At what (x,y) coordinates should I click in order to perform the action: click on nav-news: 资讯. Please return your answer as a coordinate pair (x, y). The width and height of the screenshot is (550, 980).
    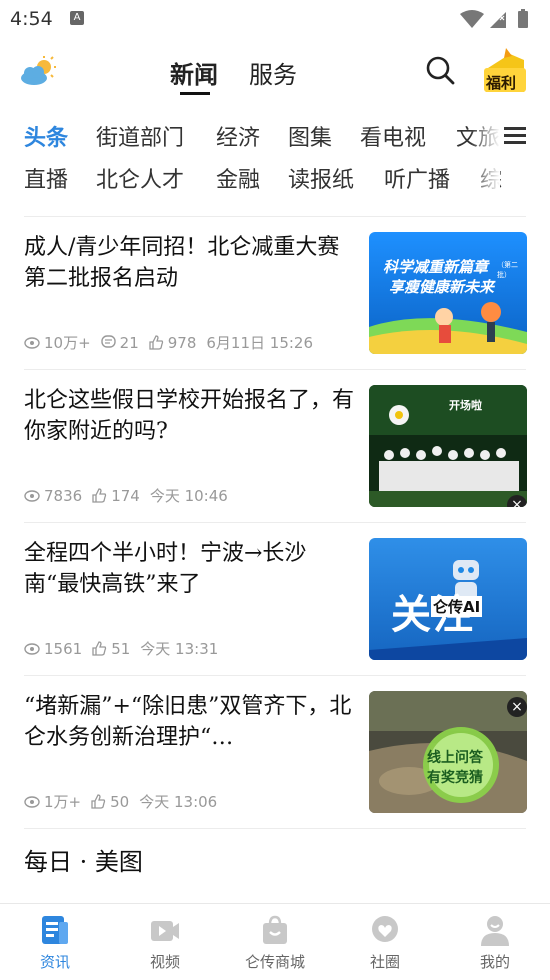
    Looking at the image, I should click on (55, 942).